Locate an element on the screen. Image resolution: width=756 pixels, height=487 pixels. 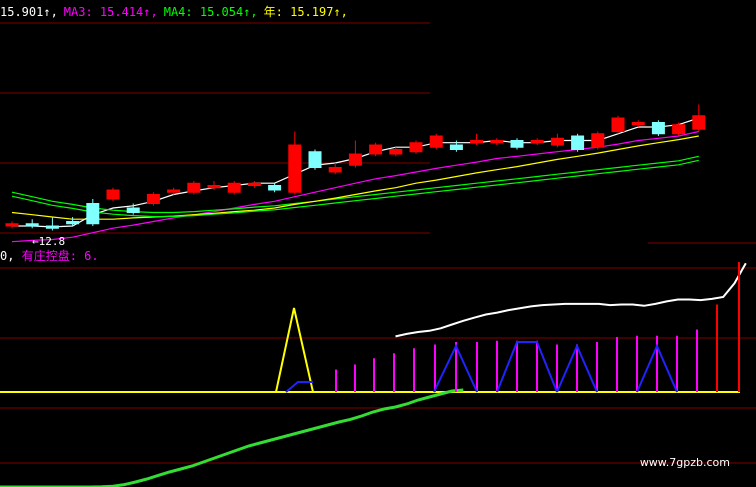
ma2-value: 15.901↑, is located at coordinates (29, 12).